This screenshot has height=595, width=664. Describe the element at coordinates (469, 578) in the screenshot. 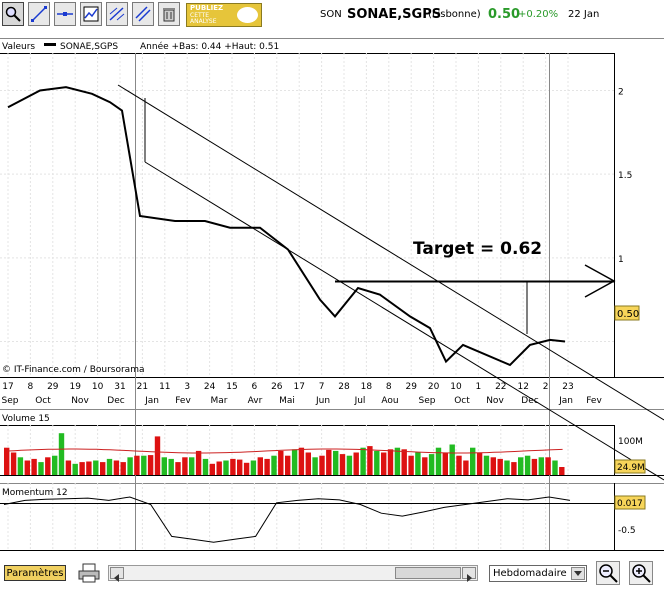

I see `arrow-right-icon` at that location.